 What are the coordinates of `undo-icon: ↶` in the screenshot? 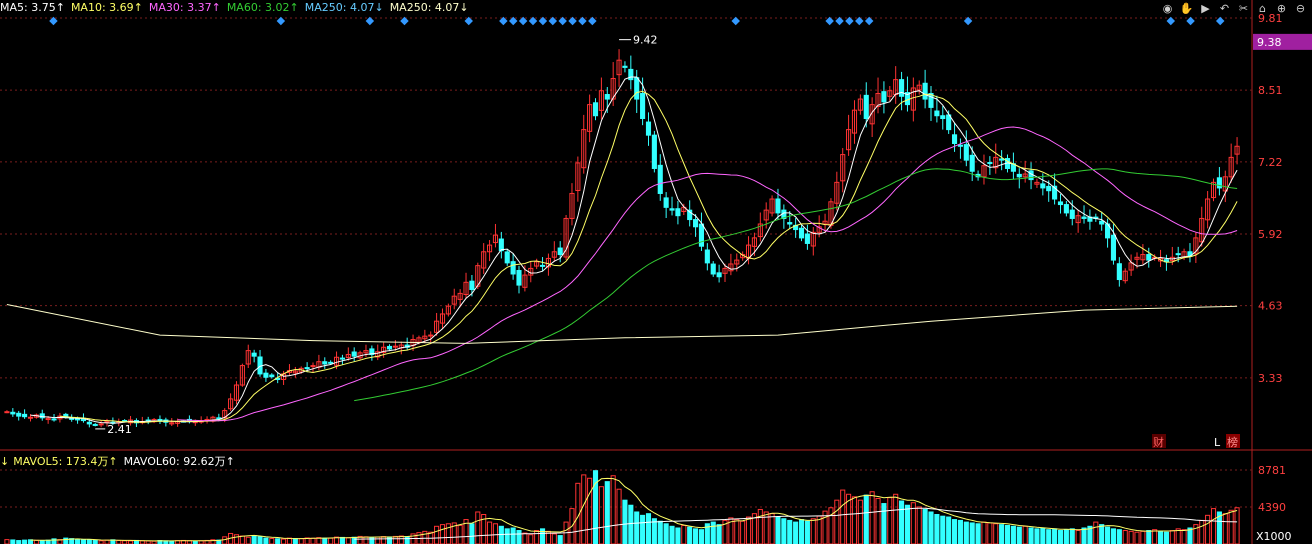 It's located at (1224, 8).